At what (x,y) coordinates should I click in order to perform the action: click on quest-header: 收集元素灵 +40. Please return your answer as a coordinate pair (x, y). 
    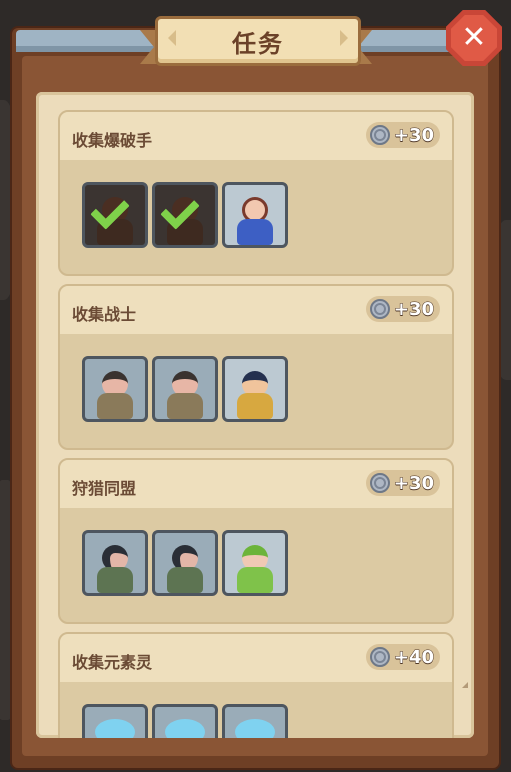
    Looking at the image, I should click on (256, 658).